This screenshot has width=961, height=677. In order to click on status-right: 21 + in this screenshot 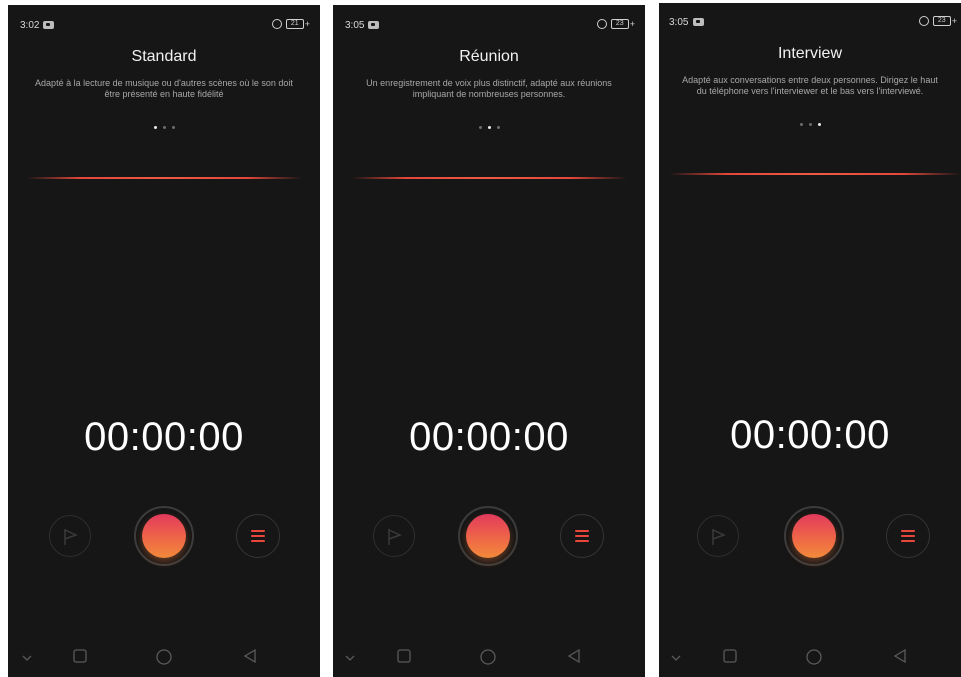, I will do `click(290, 24)`.